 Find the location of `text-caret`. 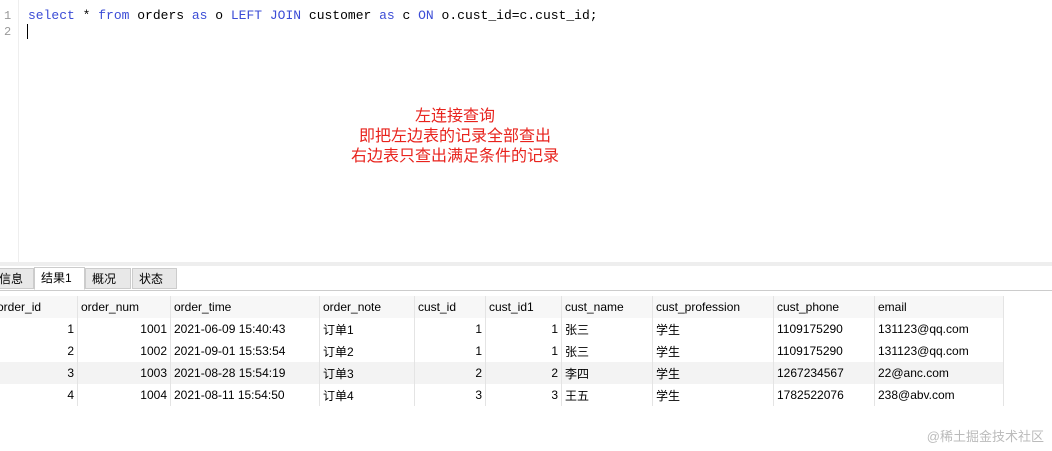

text-caret is located at coordinates (27, 31).